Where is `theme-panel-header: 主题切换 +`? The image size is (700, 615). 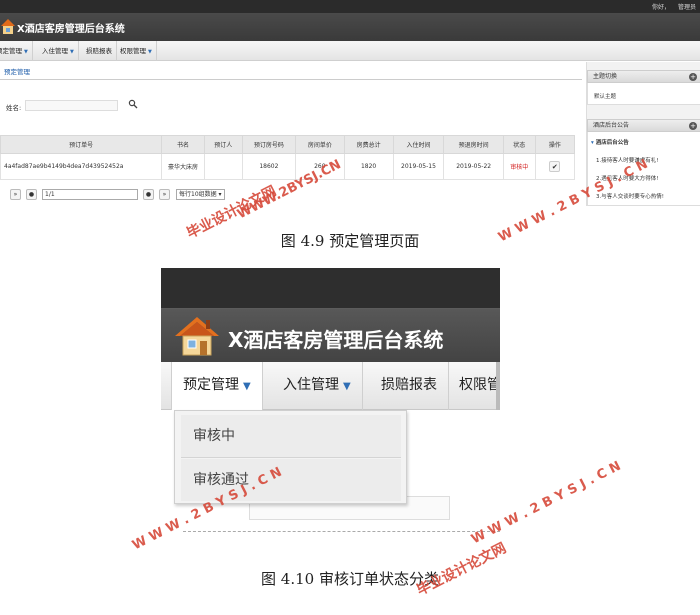
theme-panel-header: 主题切换 + is located at coordinates (643, 76).